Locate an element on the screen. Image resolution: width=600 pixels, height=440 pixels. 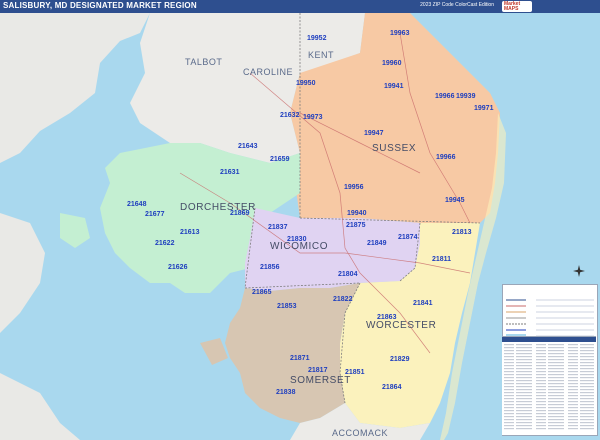
zip-label: 21871 is located at coordinates (300, 358).